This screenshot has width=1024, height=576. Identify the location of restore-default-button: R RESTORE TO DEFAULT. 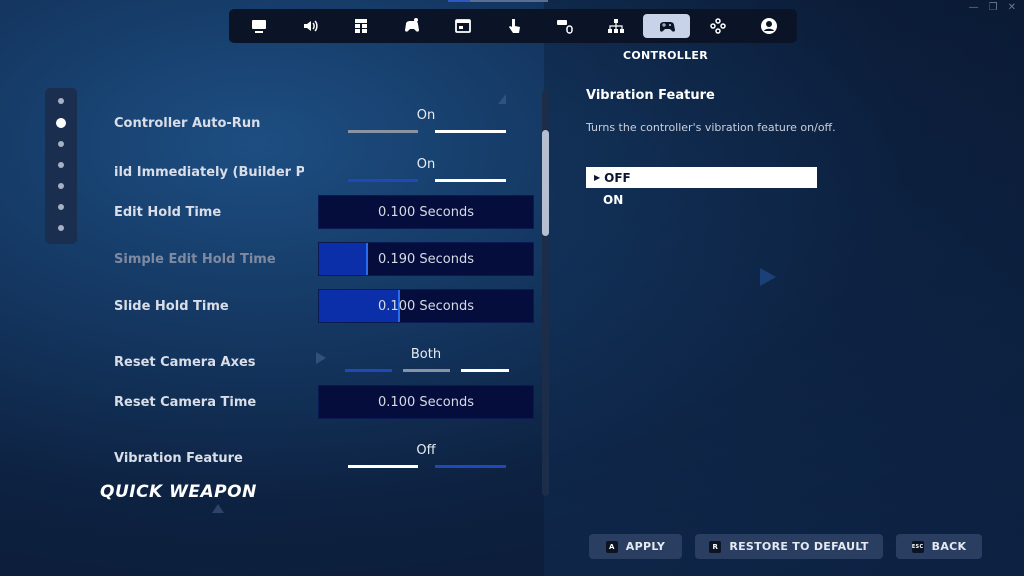
(789, 546).